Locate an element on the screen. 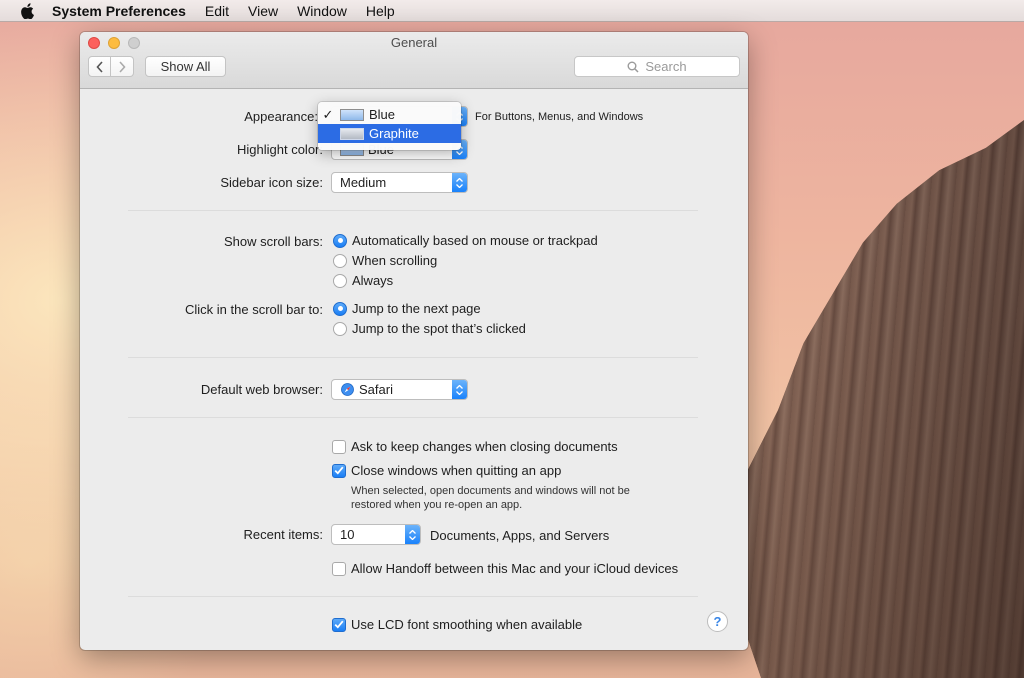 The width and height of the screenshot is (1024, 678). close-windows-checkbox-row: Close windows when quitting an app is located at coordinates (446, 470).